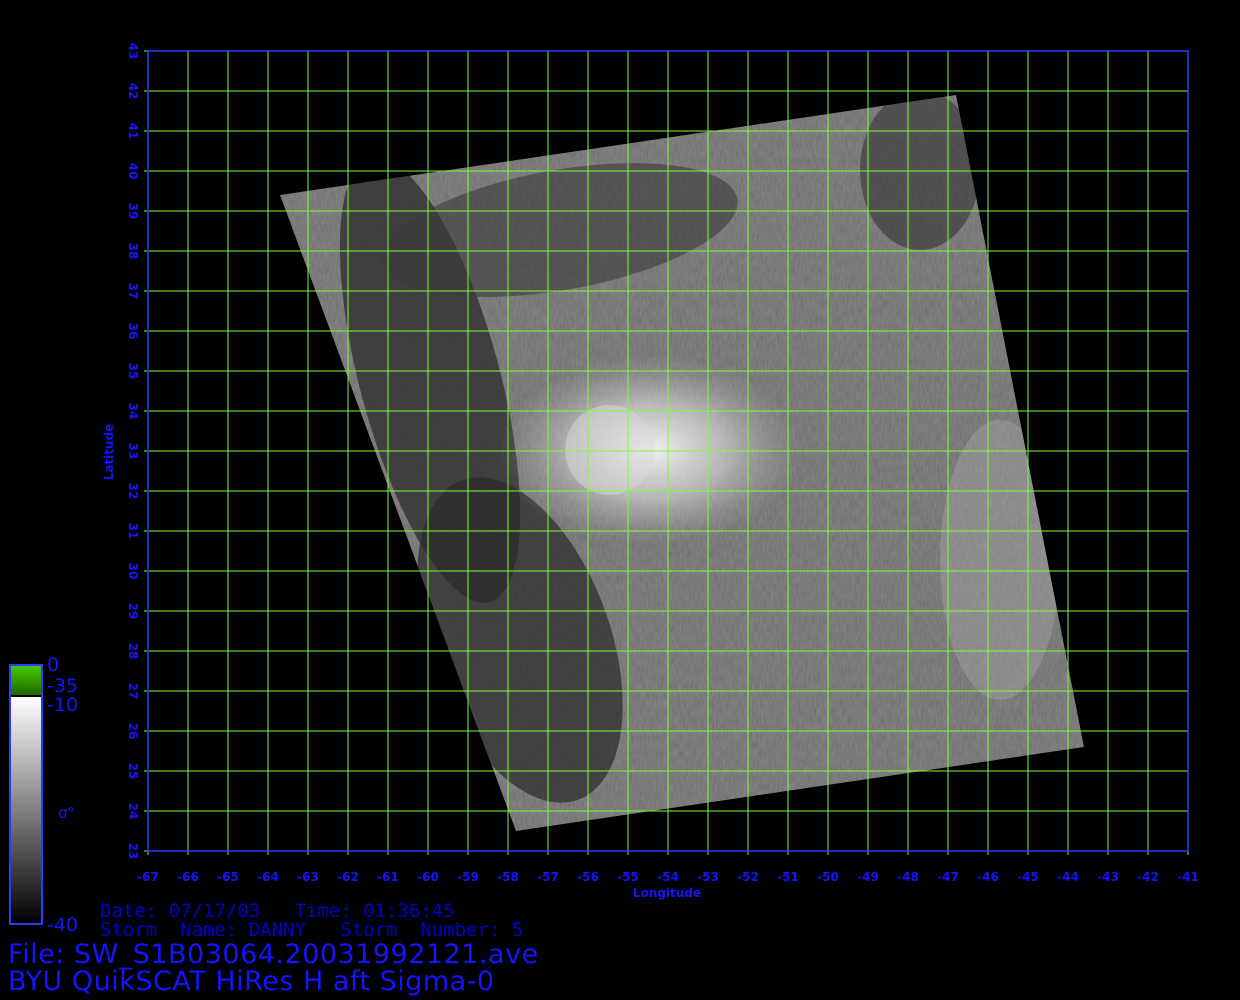 Image resolution: width=1240 pixels, height=1000 pixels. Describe the element at coordinates (133, 171) in the screenshot. I see `latitude-tick-label: 40` at that location.